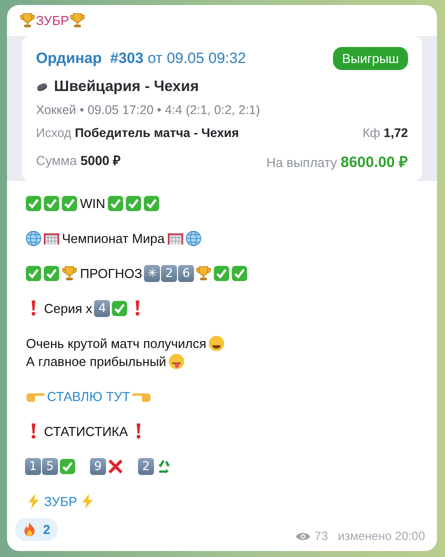 This screenshot has width=445, height=557. I want to click on match-info: Хоккей • 09.05 17:20 • 4:4 (2:1, 0:2, 2:1), so click(149, 110).